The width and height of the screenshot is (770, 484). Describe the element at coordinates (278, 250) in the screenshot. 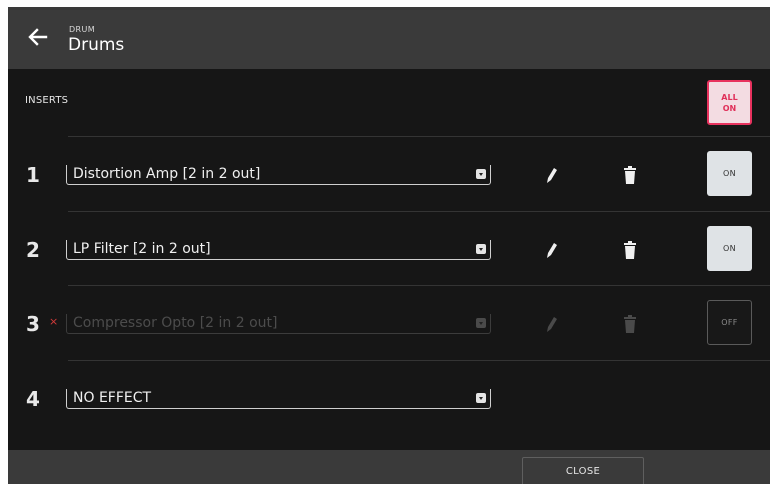

I see `effect-selector-2: LP Filter [2 in 2 out]` at that location.